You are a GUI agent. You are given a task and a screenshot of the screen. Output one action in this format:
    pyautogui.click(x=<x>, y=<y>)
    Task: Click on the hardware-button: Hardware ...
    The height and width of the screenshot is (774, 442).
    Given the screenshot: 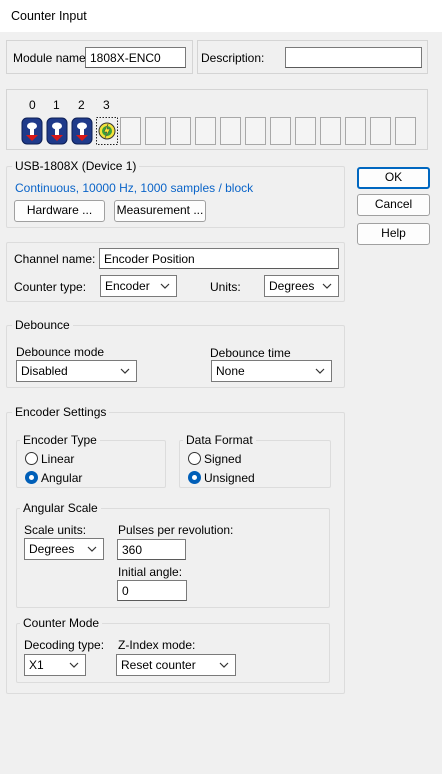 What is the action you would take?
    pyautogui.click(x=59, y=211)
    